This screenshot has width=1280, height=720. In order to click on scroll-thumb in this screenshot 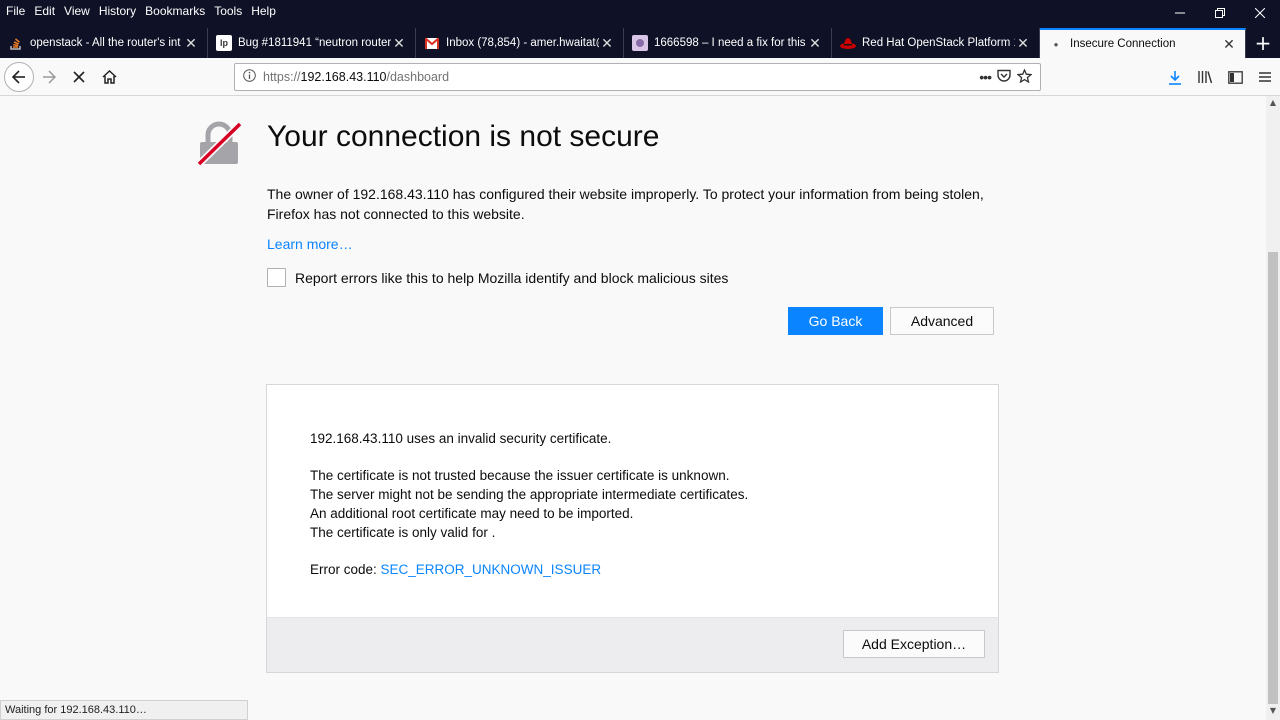, I will do `click(1273, 478)`.